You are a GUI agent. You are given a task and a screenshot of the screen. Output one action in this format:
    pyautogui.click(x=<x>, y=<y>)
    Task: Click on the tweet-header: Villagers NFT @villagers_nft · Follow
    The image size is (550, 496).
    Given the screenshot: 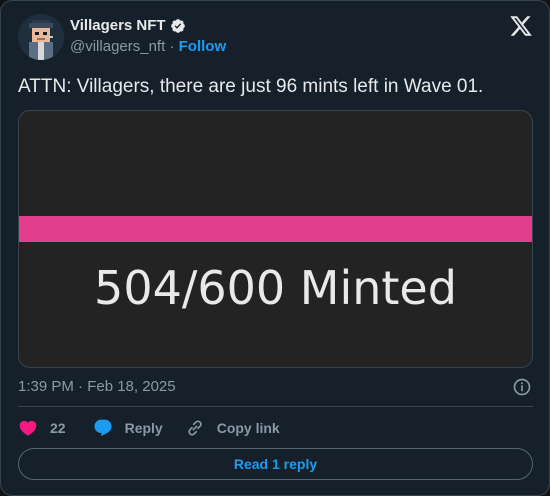 What is the action you would take?
    pyautogui.click(x=275, y=38)
    